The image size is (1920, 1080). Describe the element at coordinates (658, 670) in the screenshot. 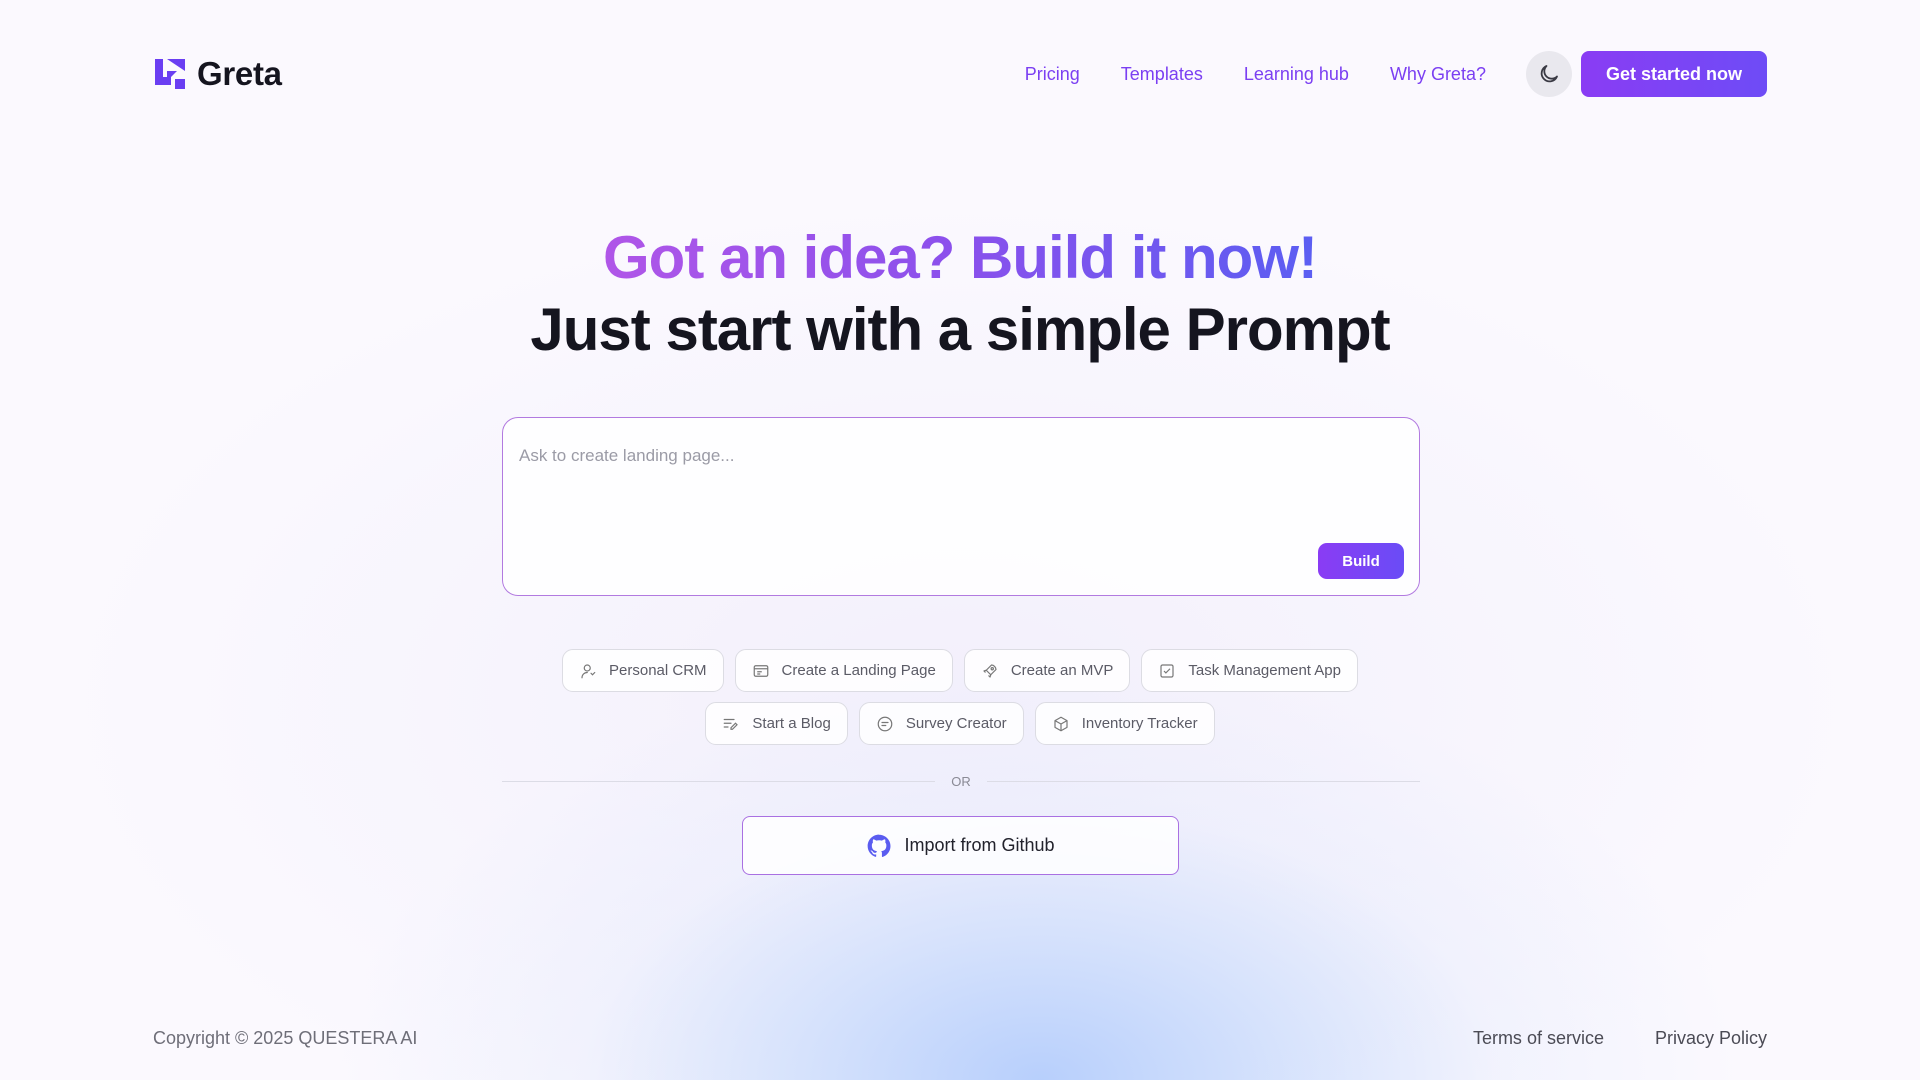

I see `chip-label: Personal CRM` at that location.